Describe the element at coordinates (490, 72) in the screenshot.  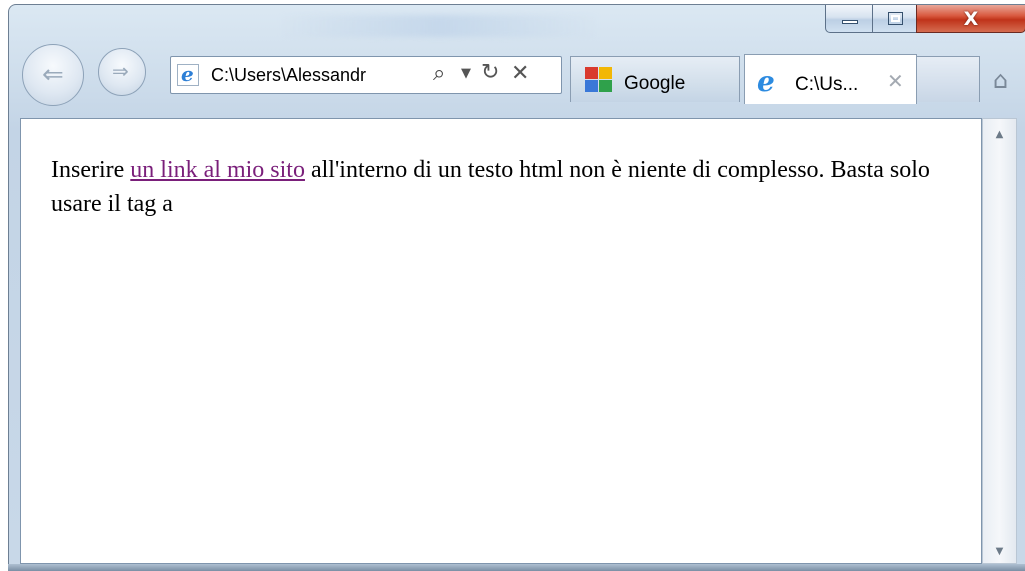
I see `refresh-icon: ↻` at that location.